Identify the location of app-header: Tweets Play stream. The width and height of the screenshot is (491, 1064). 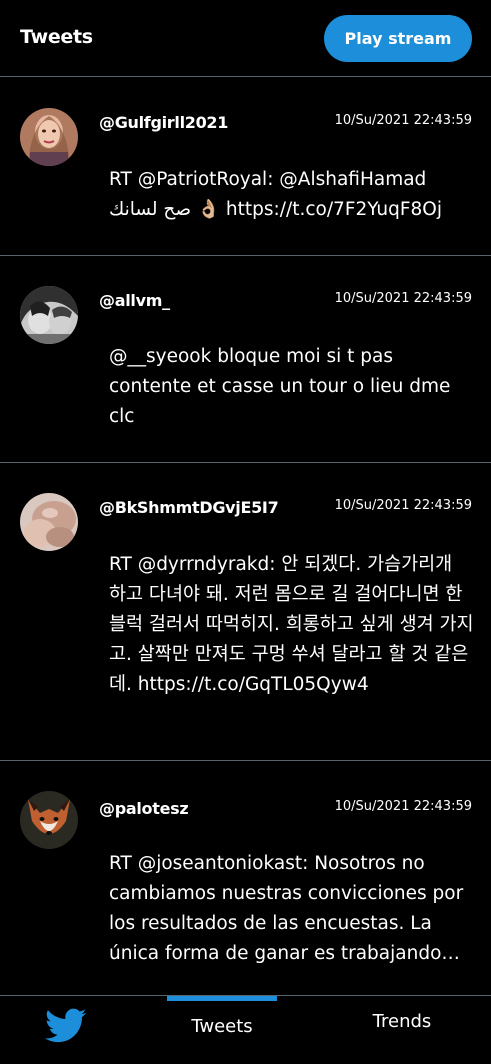
(245, 38).